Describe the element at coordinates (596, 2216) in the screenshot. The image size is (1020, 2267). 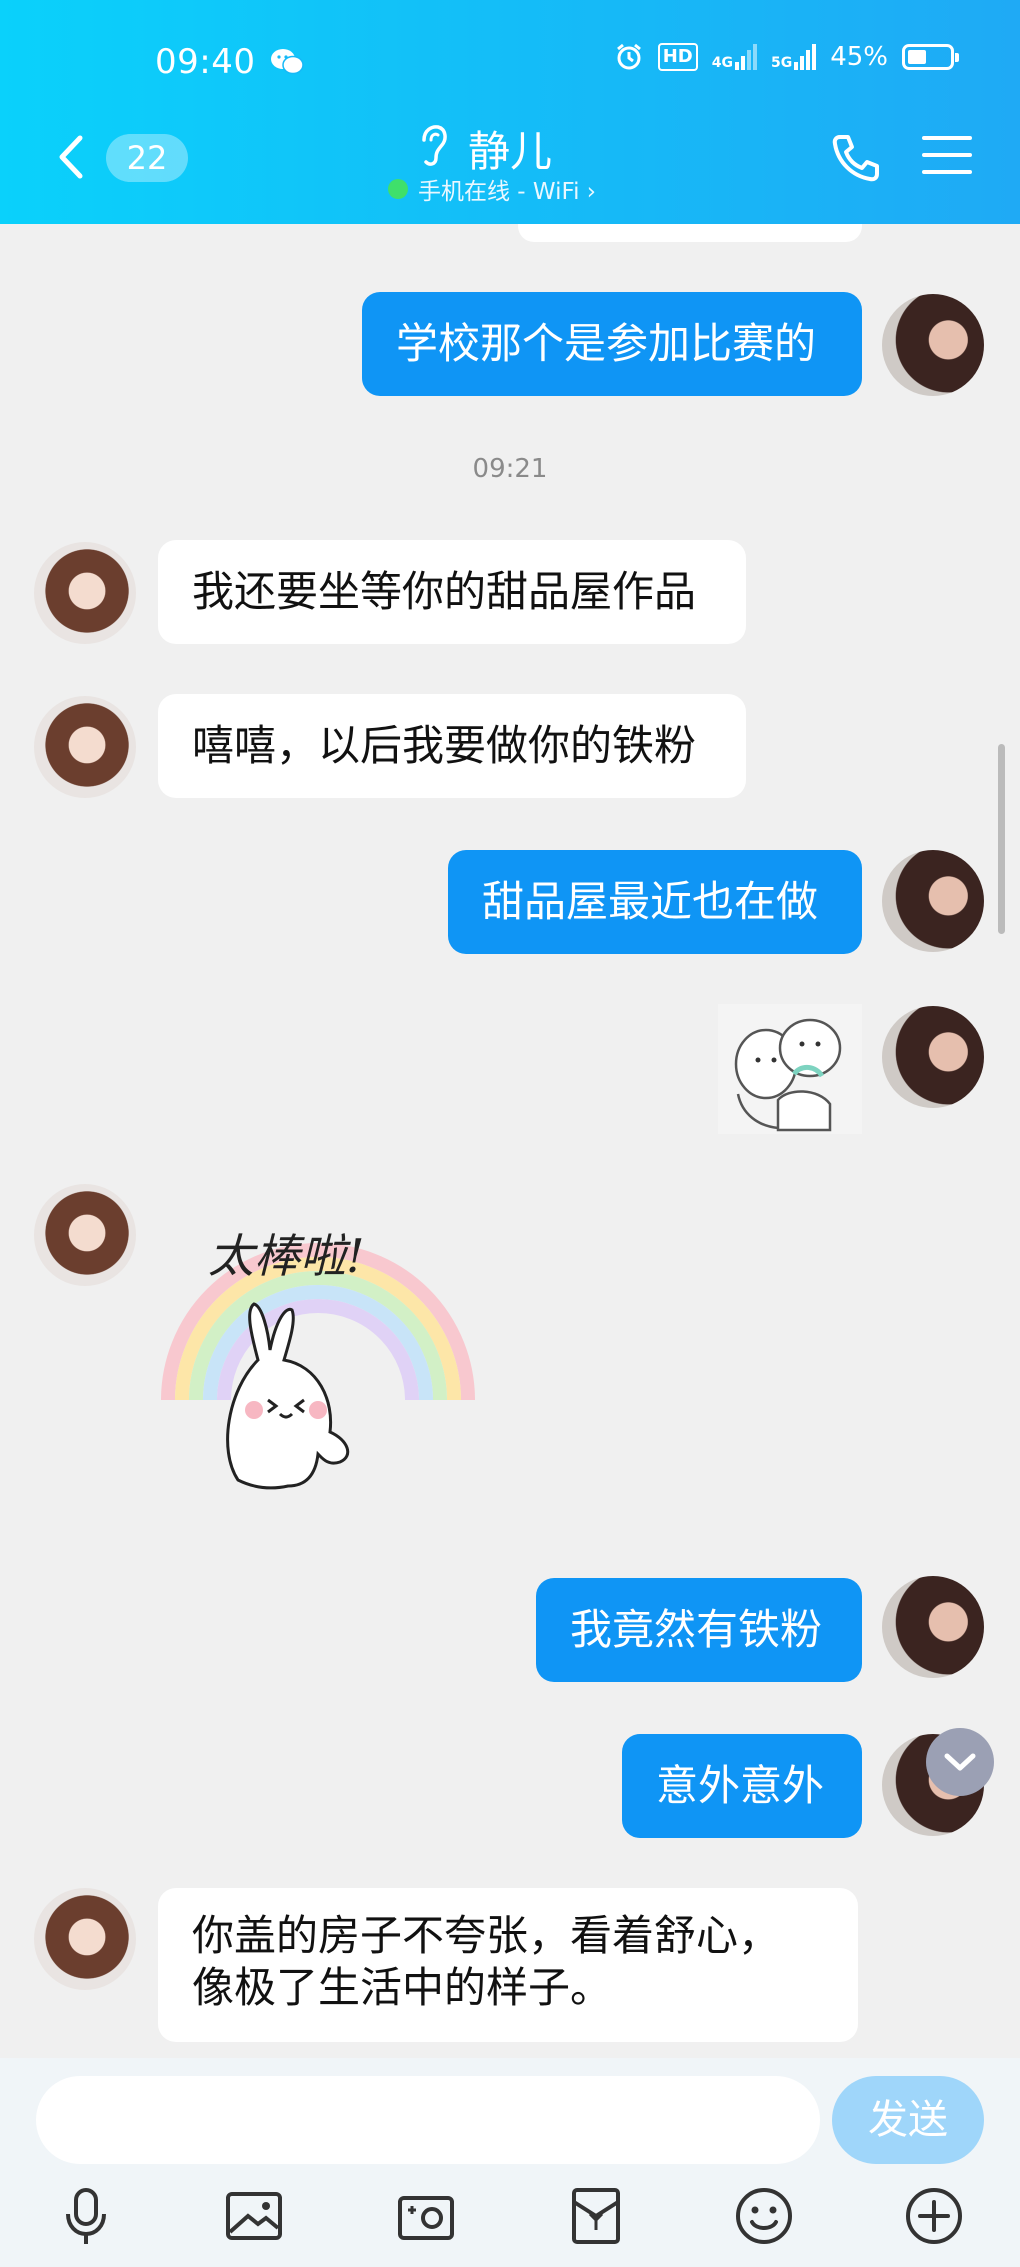
I see `red-packet-icon` at that location.